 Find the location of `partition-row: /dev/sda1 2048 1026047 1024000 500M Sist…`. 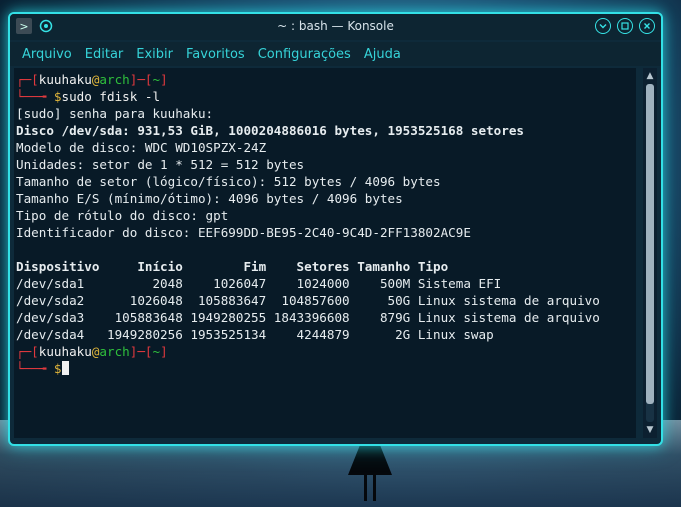

partition-row: /dev/sda1 2048 1026047 1024000 500M Sist… is located at coordinates (259, 283).